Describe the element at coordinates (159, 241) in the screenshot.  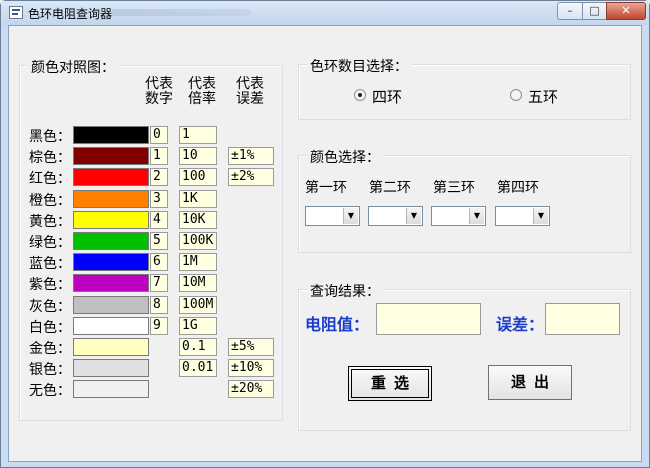
I see `digit-cell: 5` at that location.